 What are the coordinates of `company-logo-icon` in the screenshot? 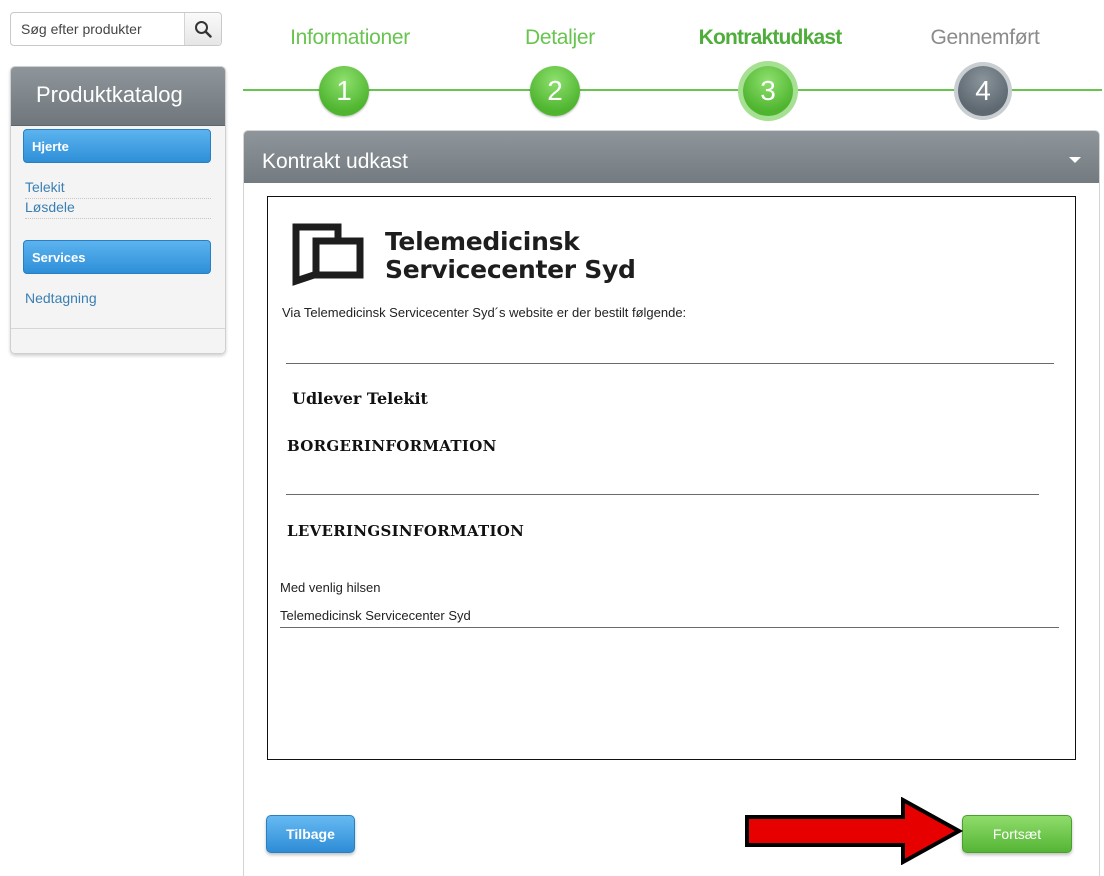 It's located at (328, 254).